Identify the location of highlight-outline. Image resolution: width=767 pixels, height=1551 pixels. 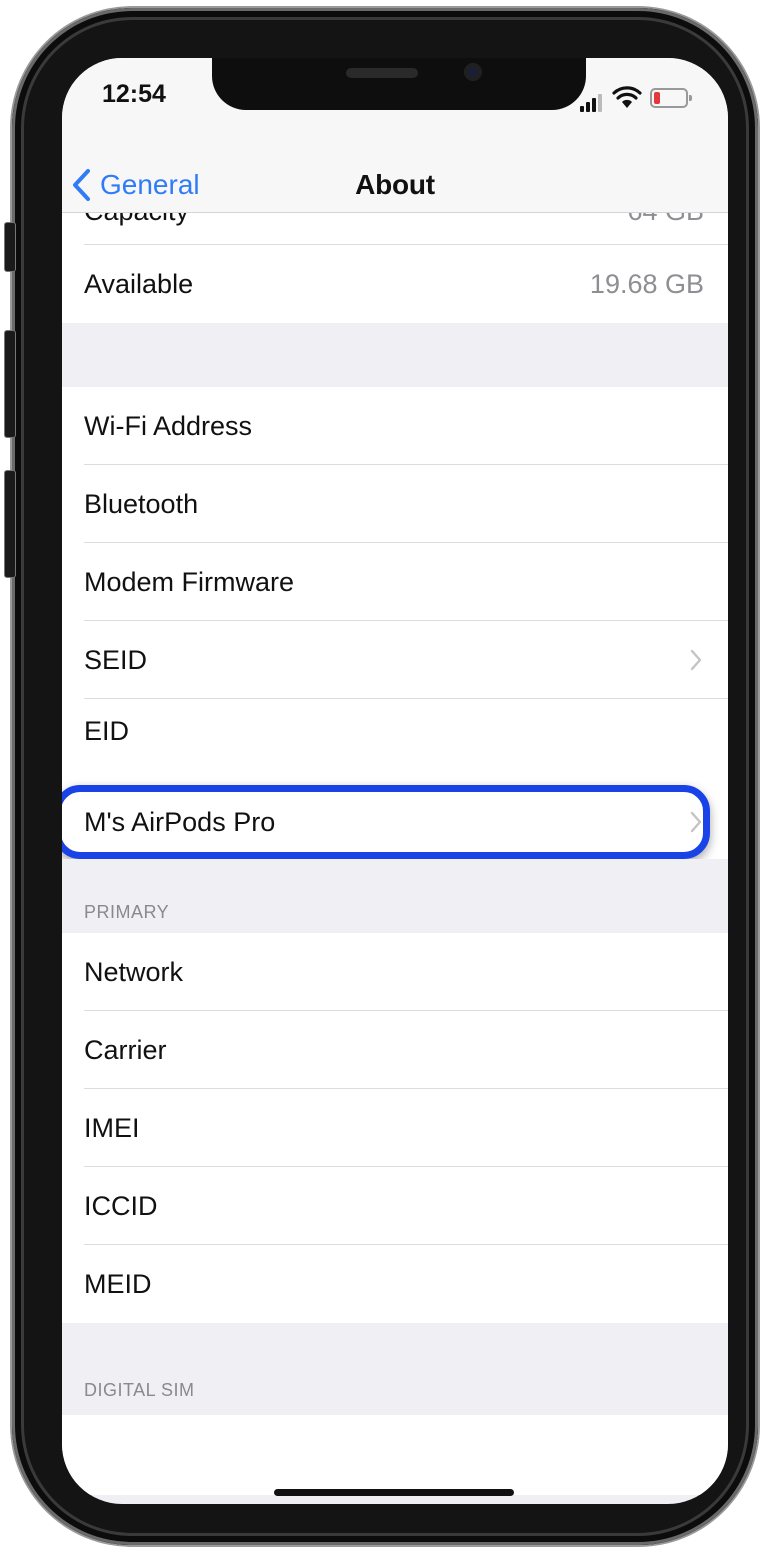
(386, 822).